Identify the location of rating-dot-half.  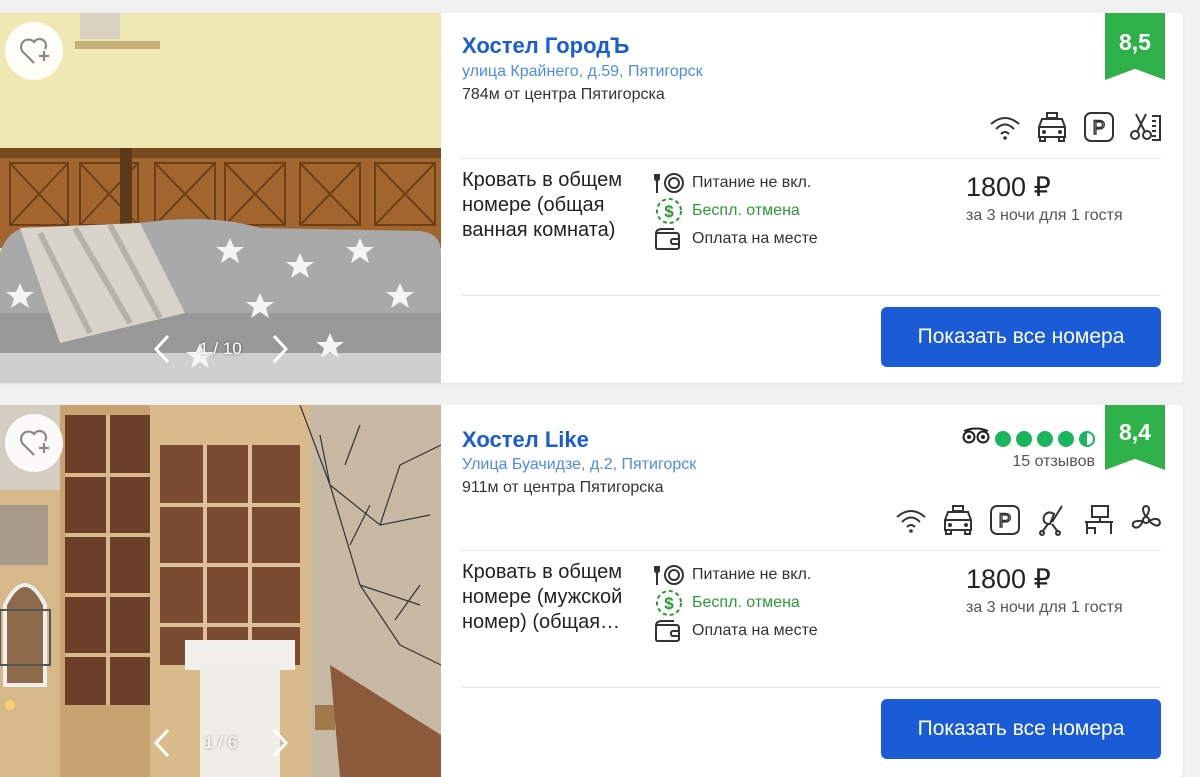
(1087, 438).